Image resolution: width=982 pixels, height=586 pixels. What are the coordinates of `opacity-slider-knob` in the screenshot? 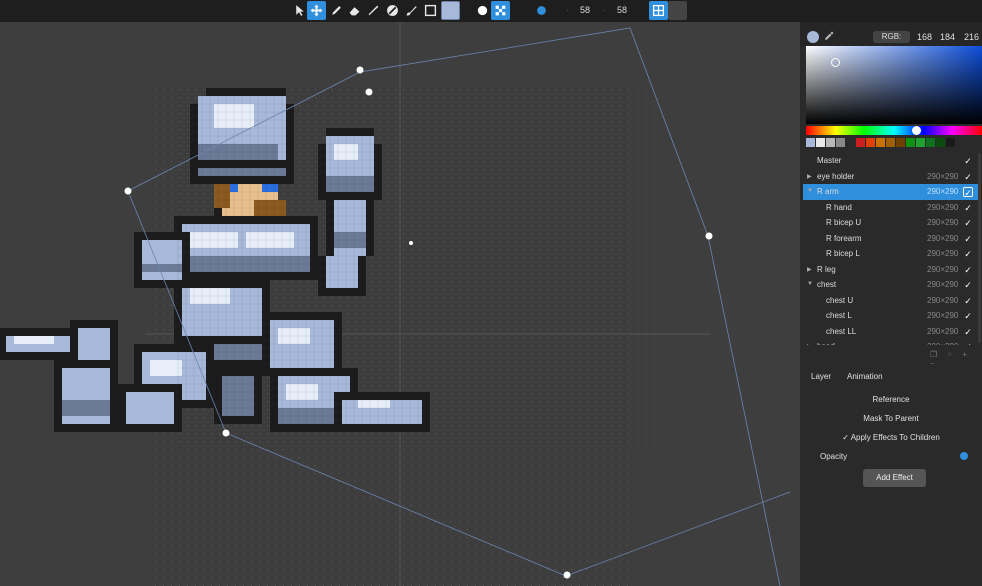 It's located at (964, 456).